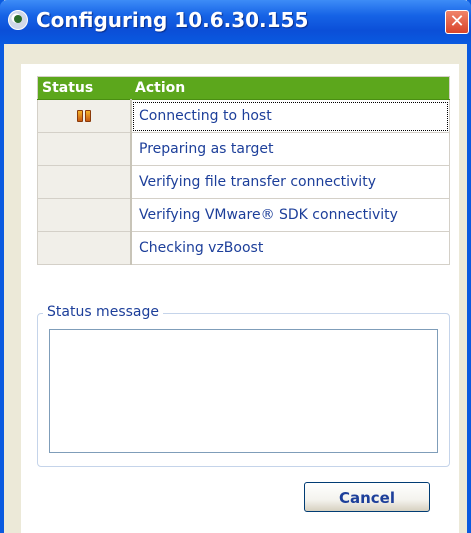 This screenshot has height=533, width=471. Describe the element at coordinates (367, 497) in the screenshot. I see `cancel-button: Cancel` at that location.